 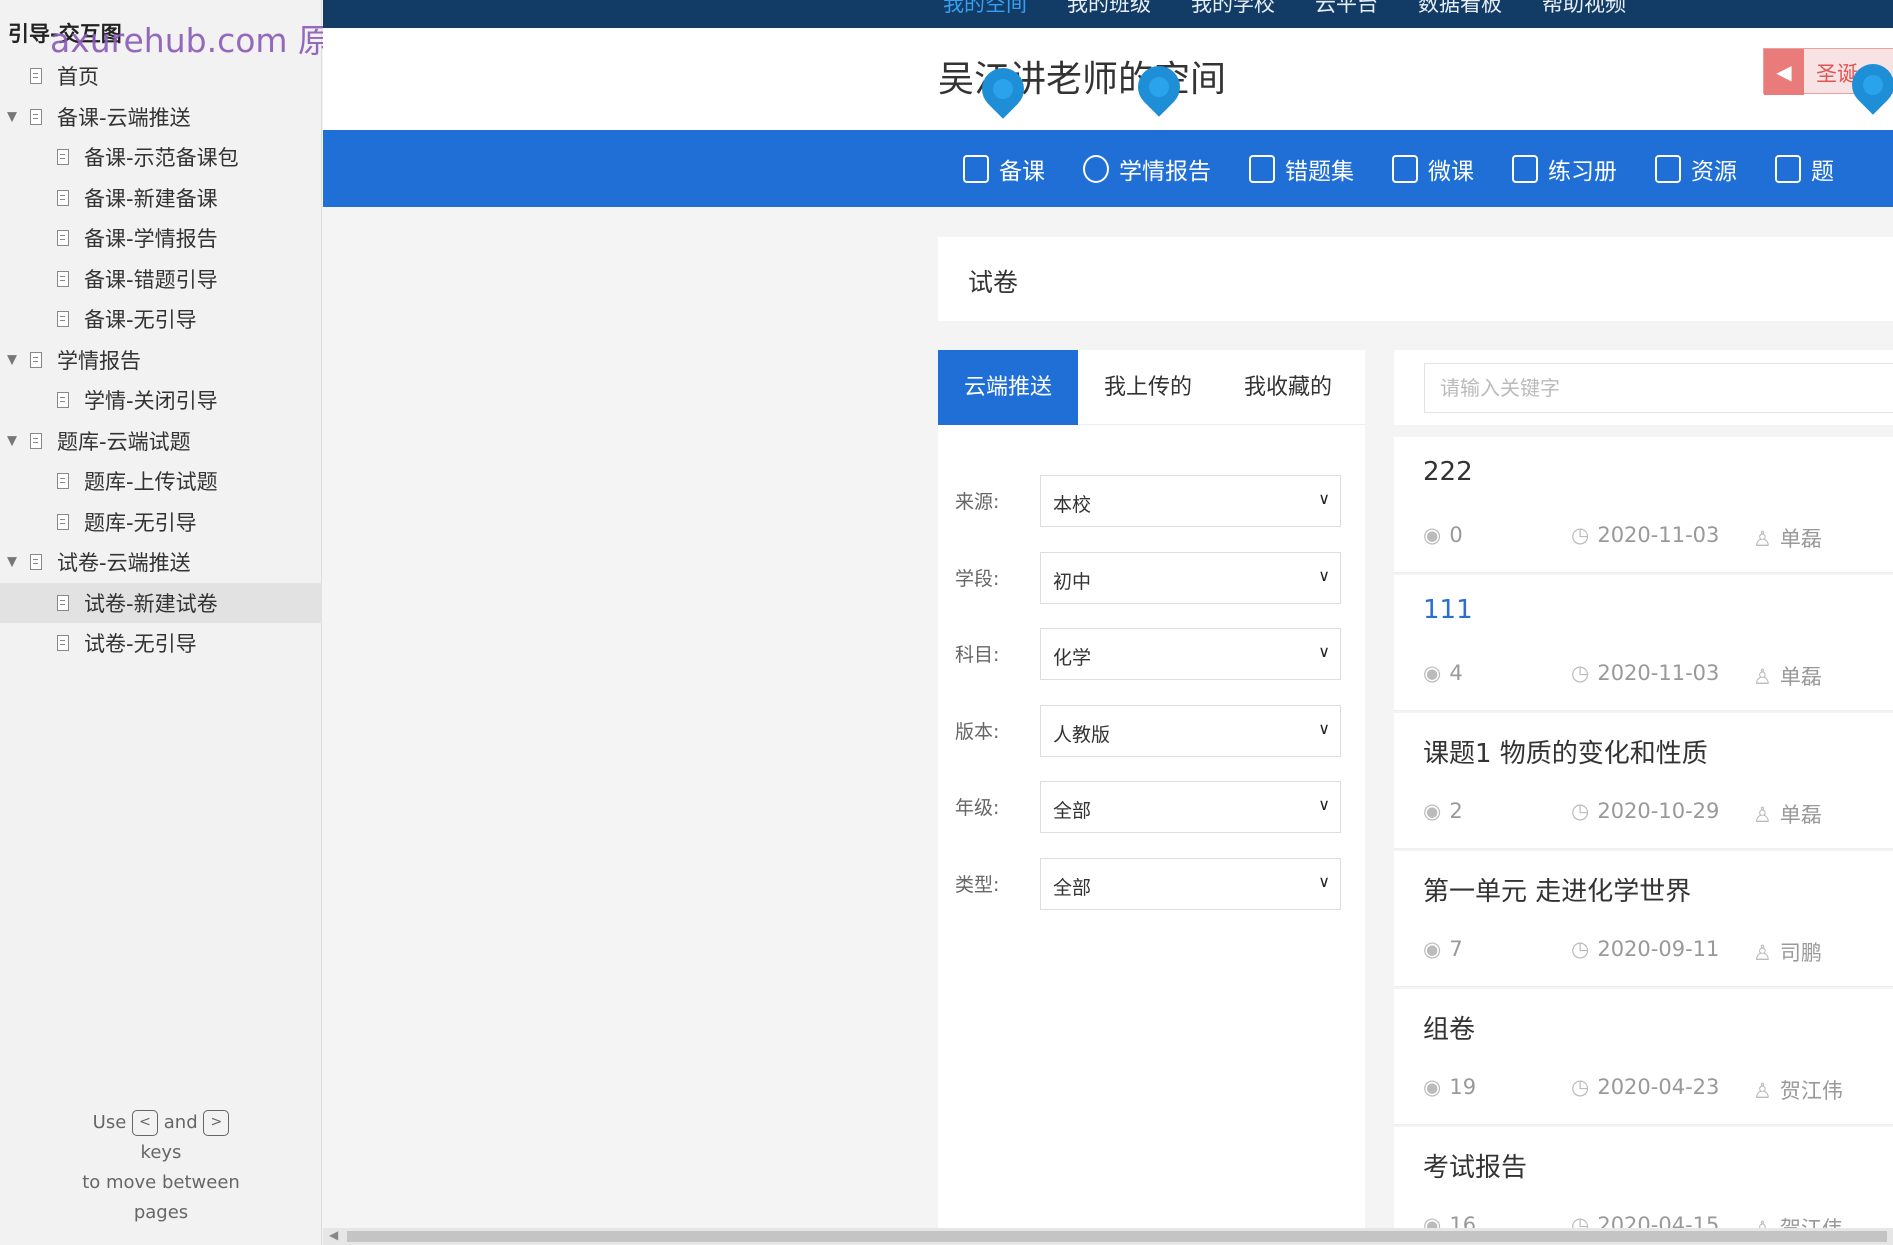 I want to click on filter-row: 版本: 人教版 ∨, so click(x=1155, y=731).